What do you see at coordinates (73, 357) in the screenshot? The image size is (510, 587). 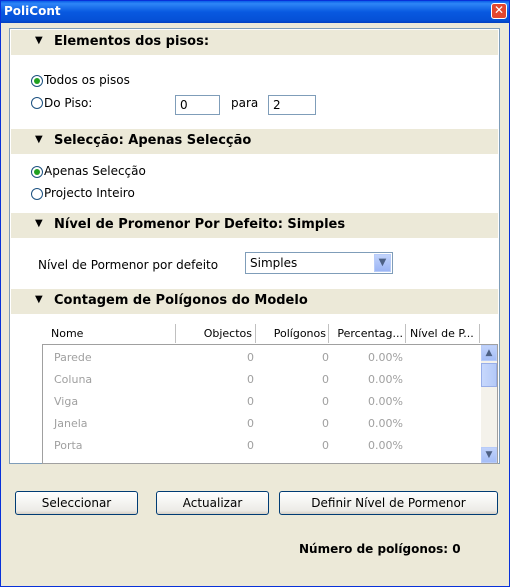 I see `cell-name: Parede` at bounding box center [73, 357].